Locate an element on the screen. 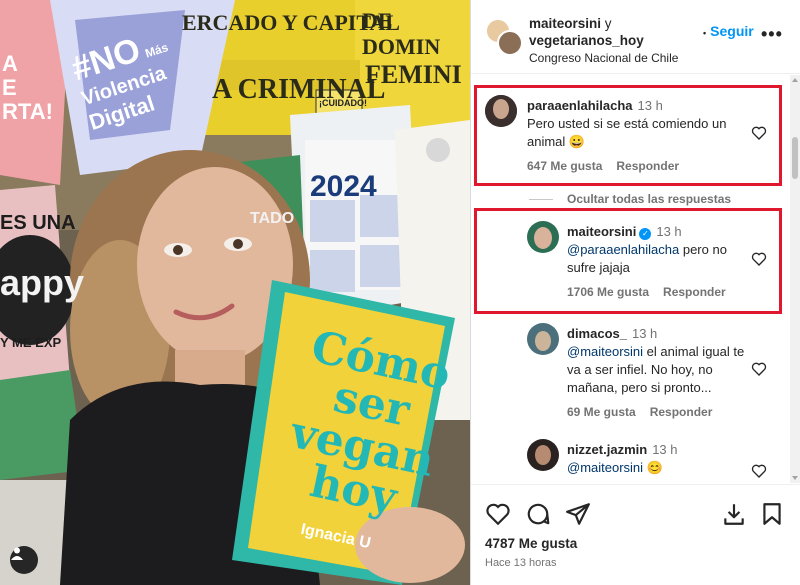  post-timestamp: Hace 13 horas is located at coordinates (521, 563).